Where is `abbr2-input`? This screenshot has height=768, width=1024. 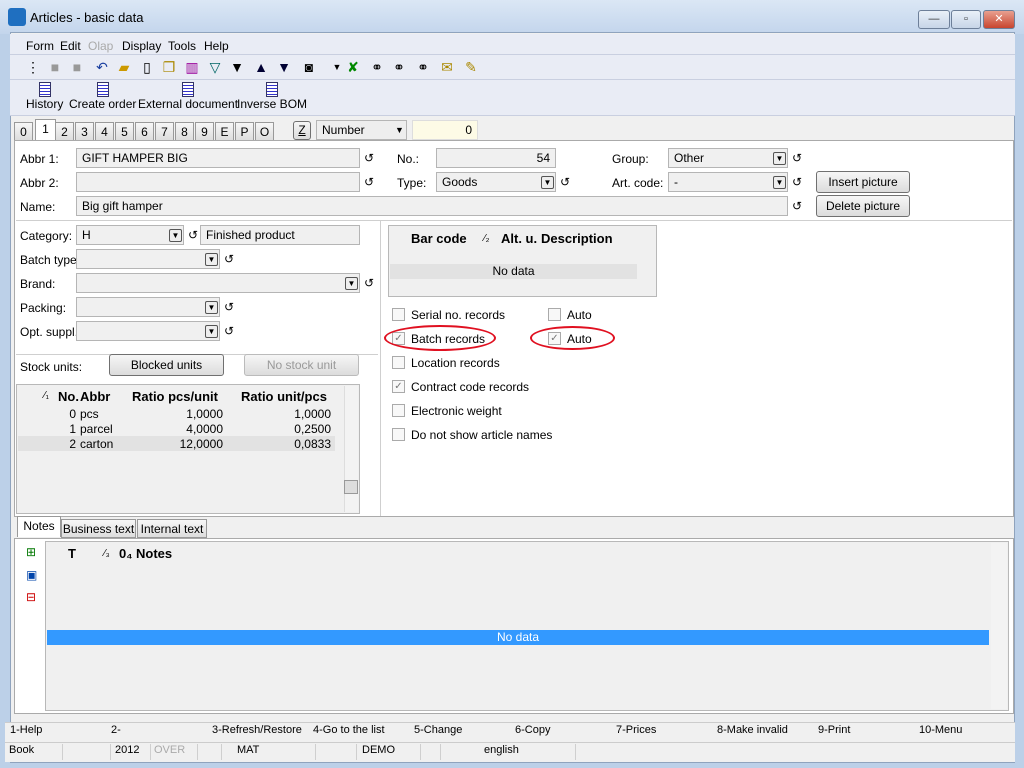 abbr2-input is located at coordinates (218, 182).